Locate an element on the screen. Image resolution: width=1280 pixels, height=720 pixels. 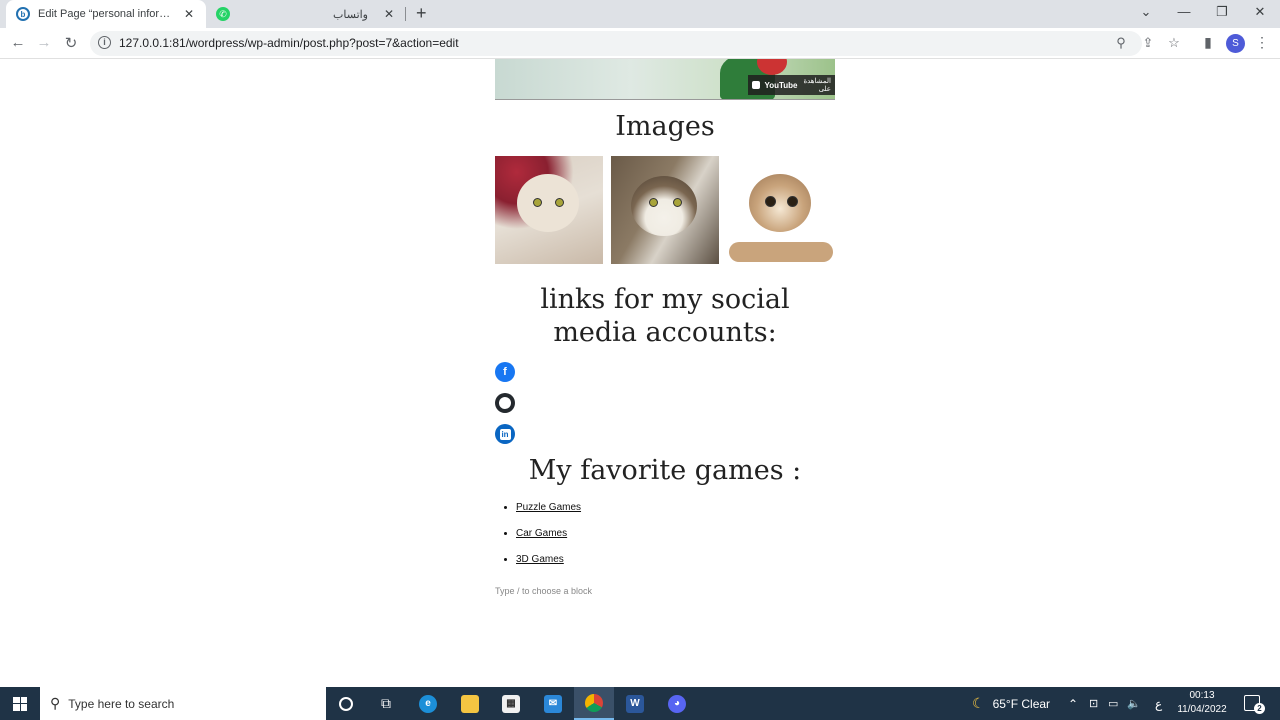
social-heading: links for my social media accounts: is located at coordinates (665, 316).